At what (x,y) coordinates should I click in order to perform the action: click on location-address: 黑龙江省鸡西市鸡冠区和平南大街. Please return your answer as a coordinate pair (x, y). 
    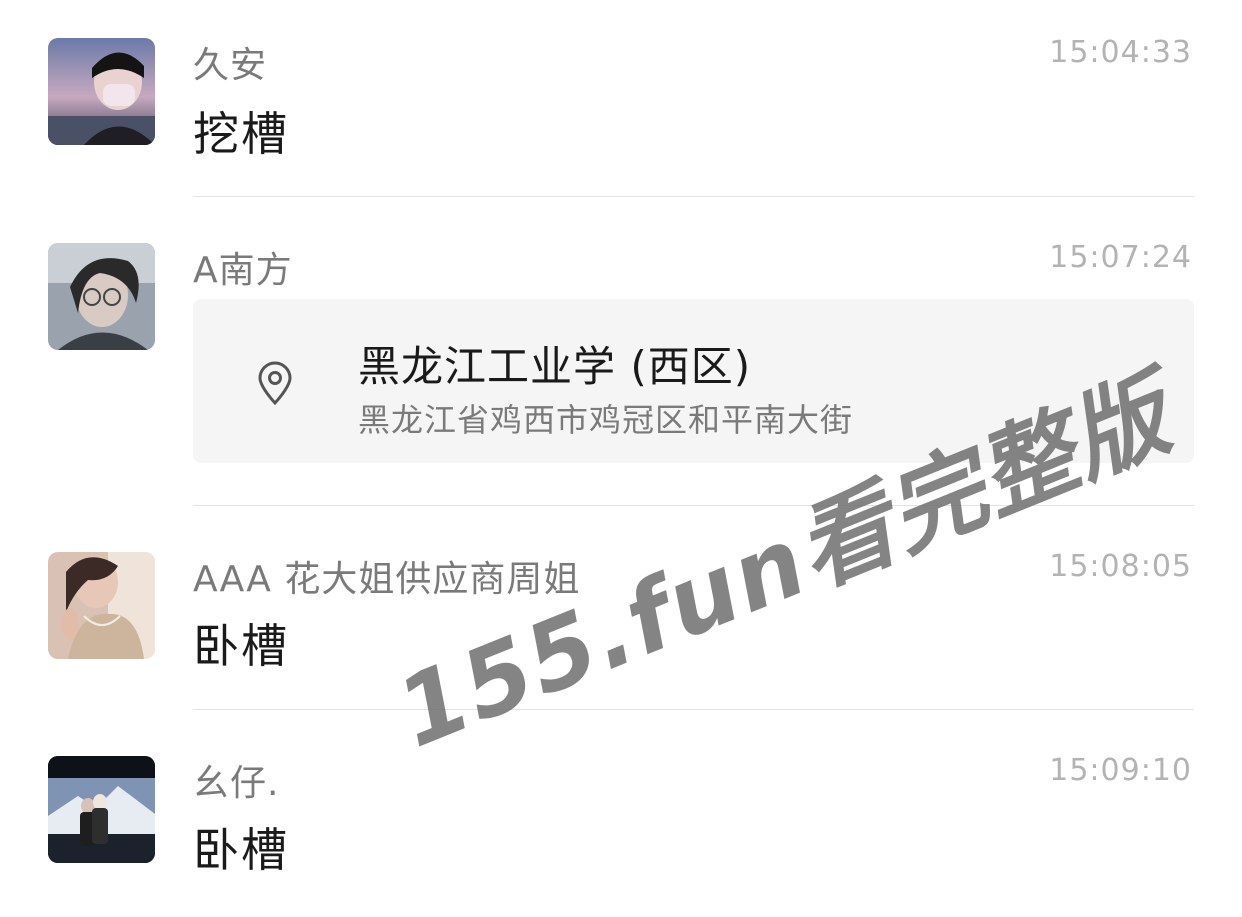
    Looking at the image, I should click on (606, 420).